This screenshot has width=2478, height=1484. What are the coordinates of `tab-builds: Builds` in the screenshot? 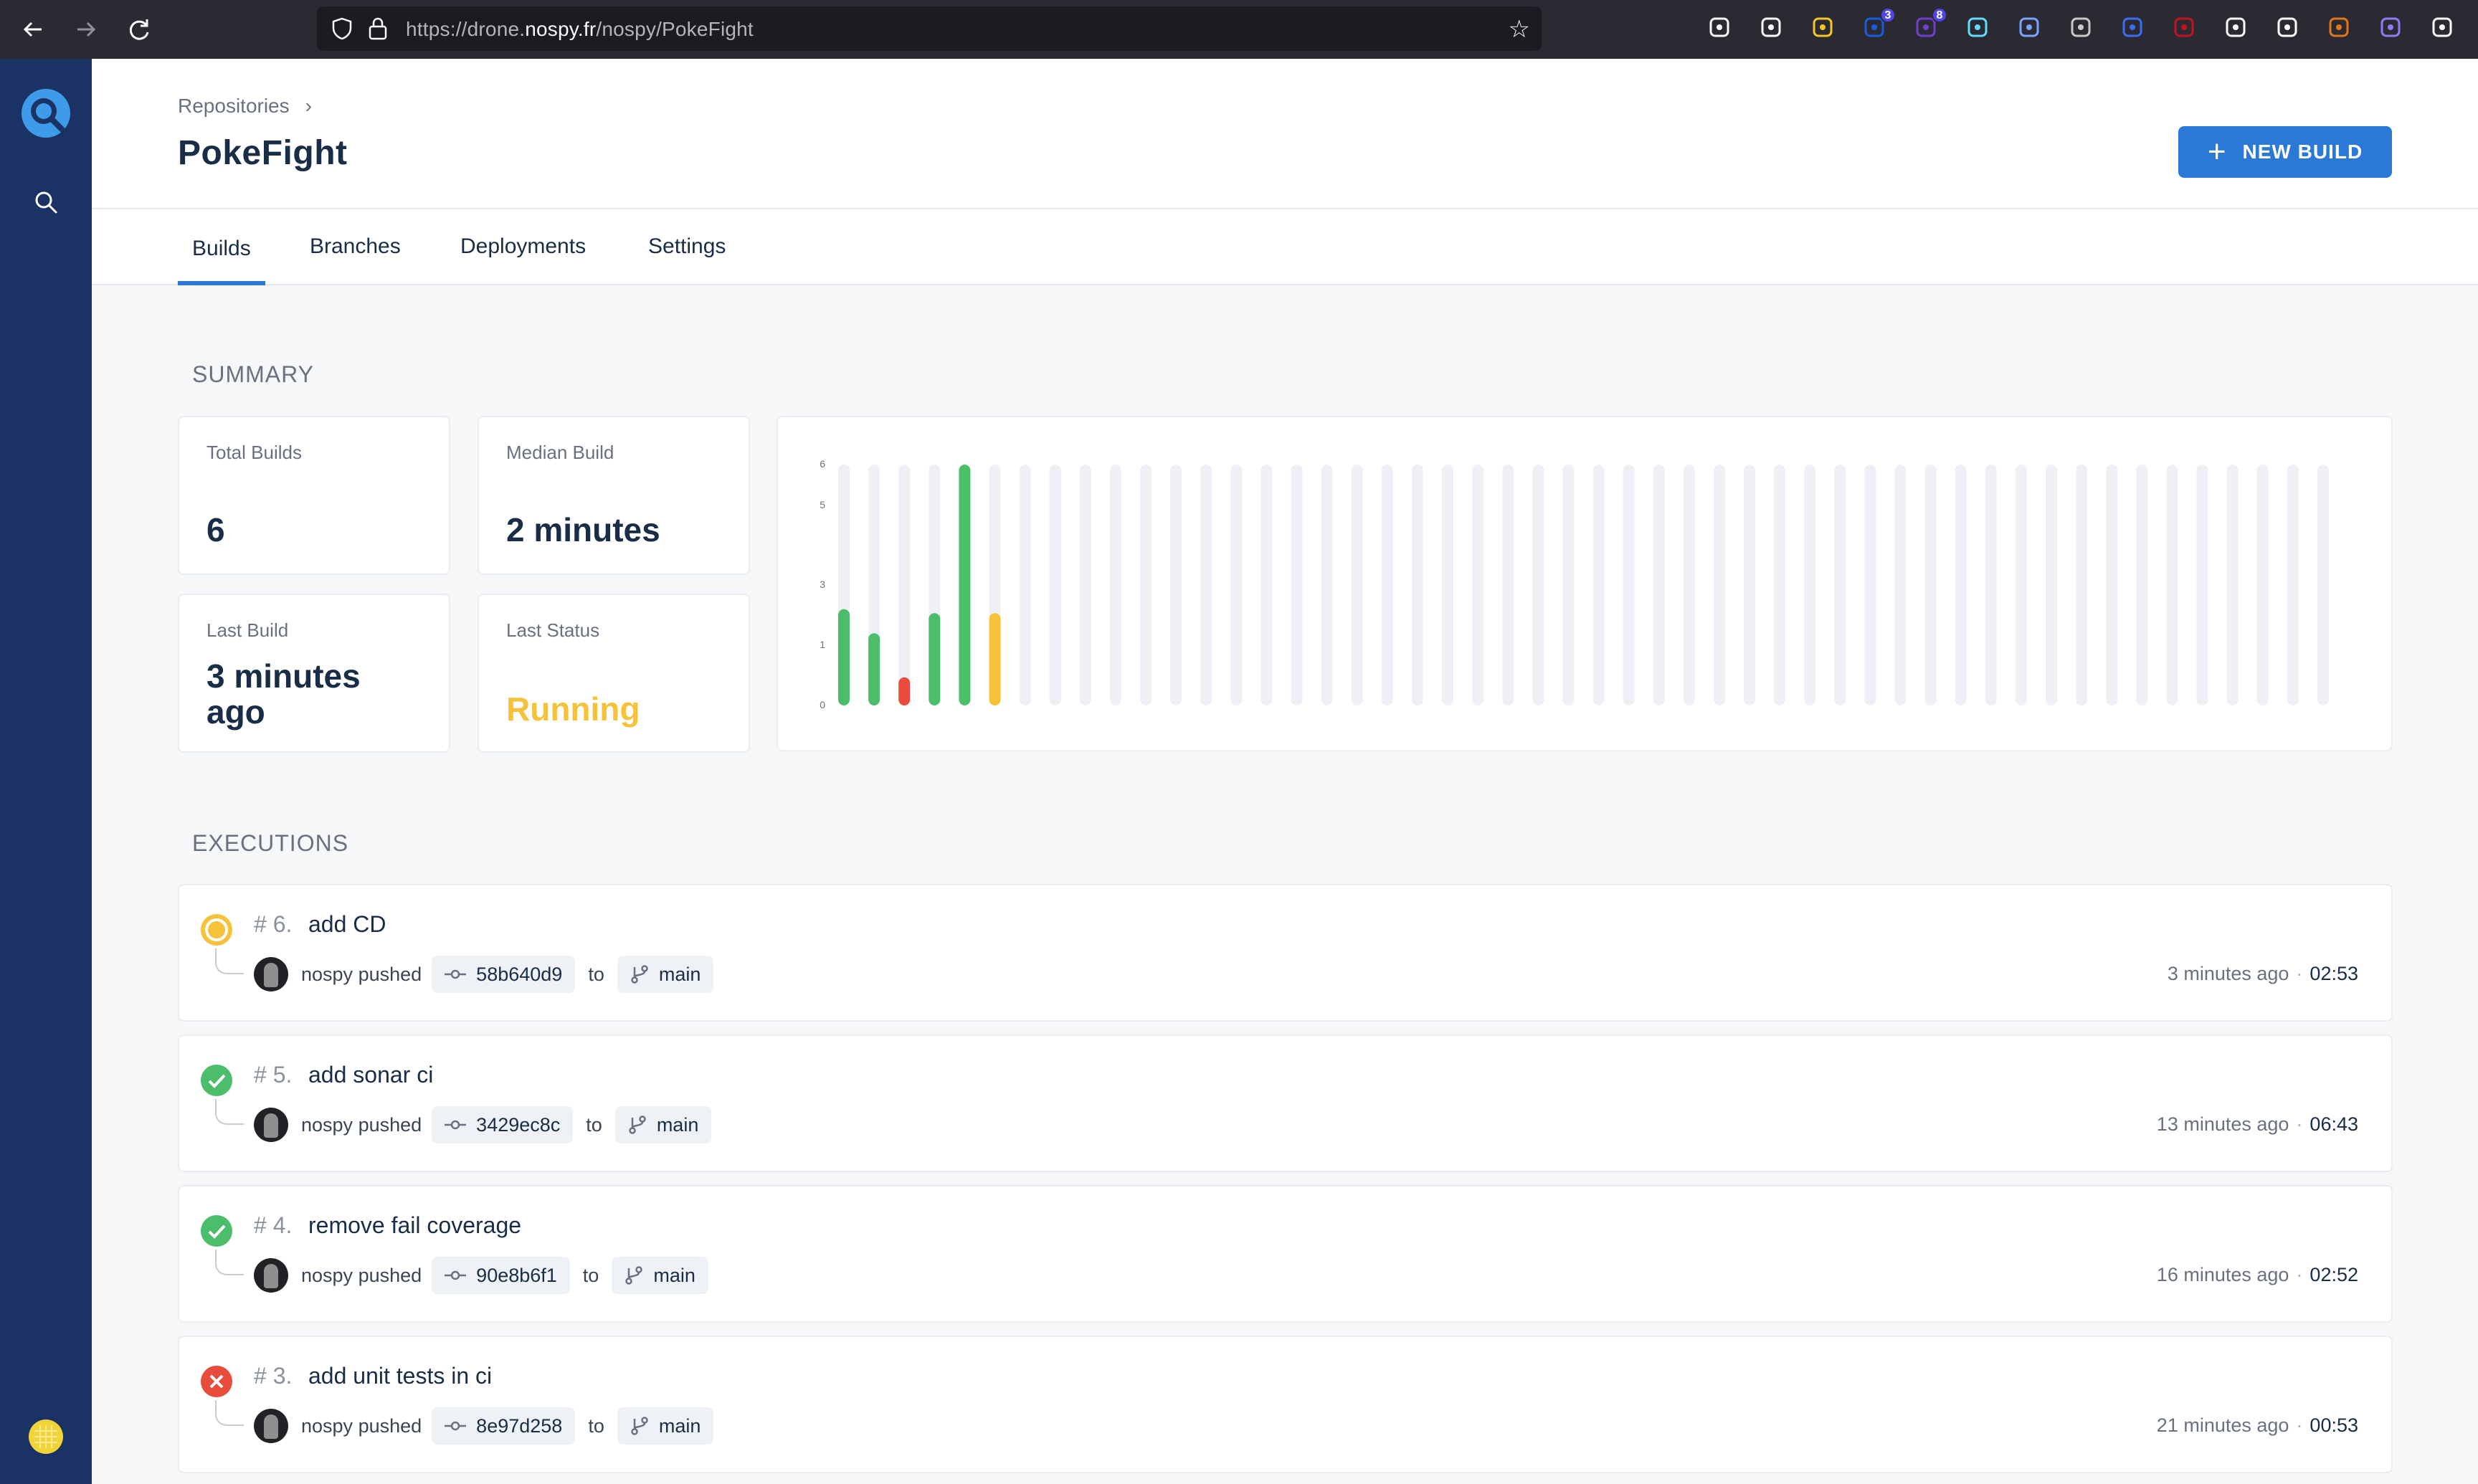 It's located at (221, 247).